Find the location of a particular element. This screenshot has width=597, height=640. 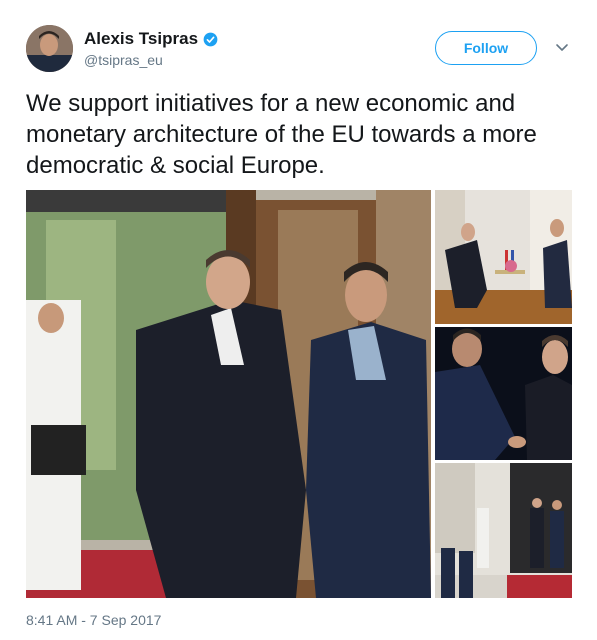

author-handle: @tsipras_eu is located at coordinates (123, 60).